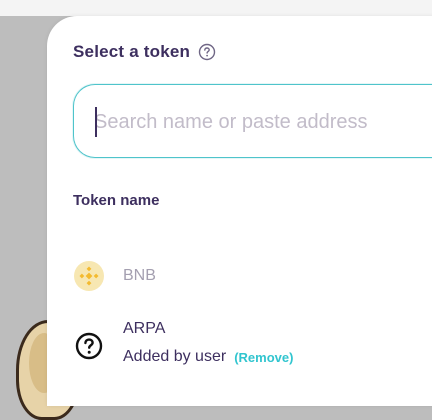 This screenshot has height=420, width=432. I want to click on token-name-label: Token name, so click(116, 200).